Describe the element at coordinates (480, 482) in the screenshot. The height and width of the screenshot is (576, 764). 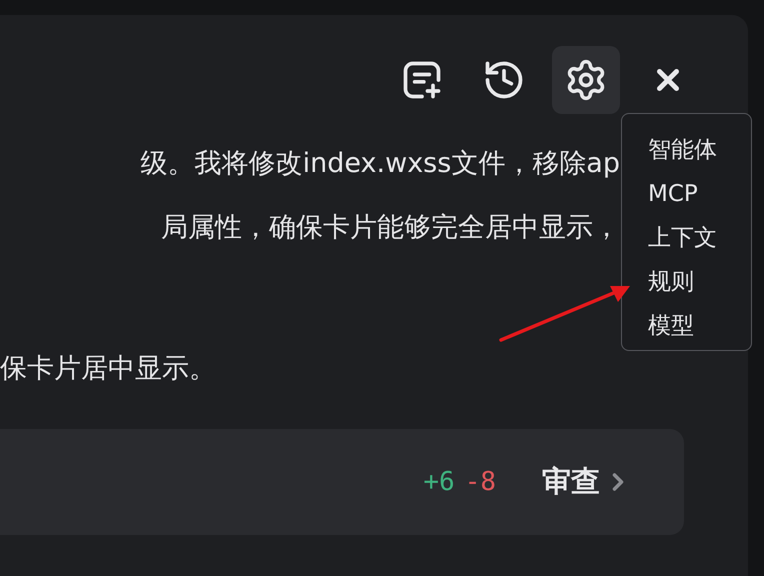
I see `removed-count: -8` at that location.